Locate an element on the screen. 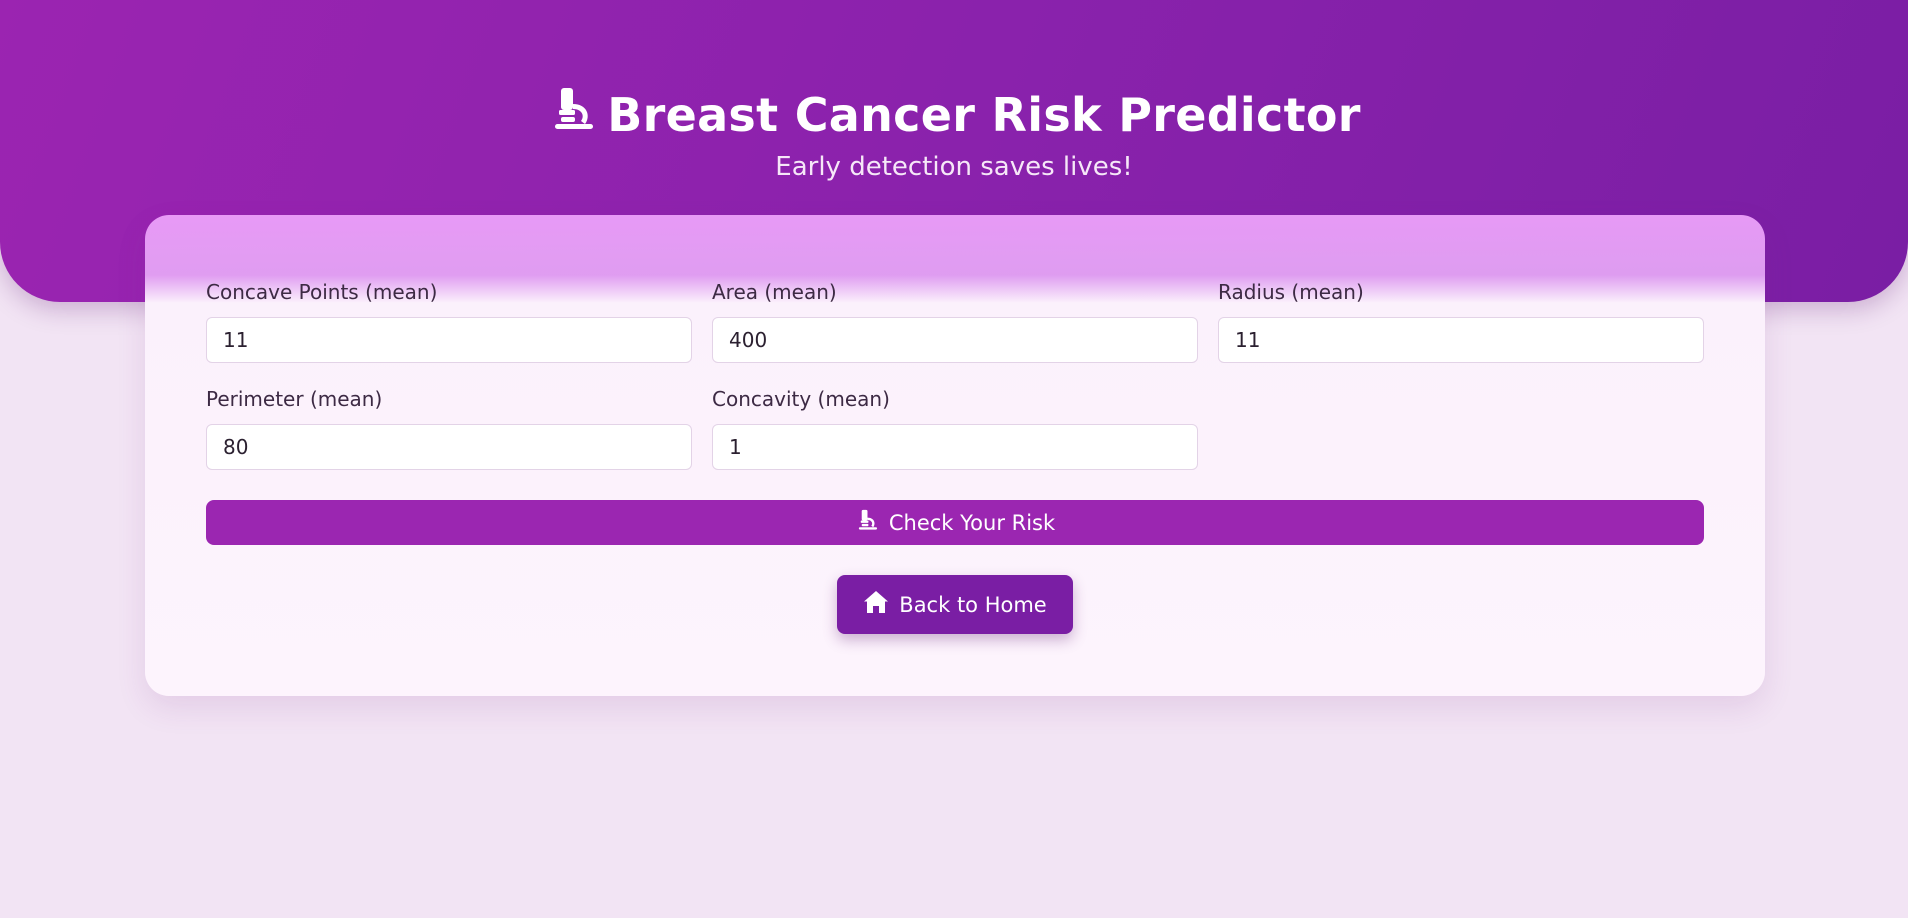  page-subtitle: Early detection saves lives! is located at coordinates (954, 167).